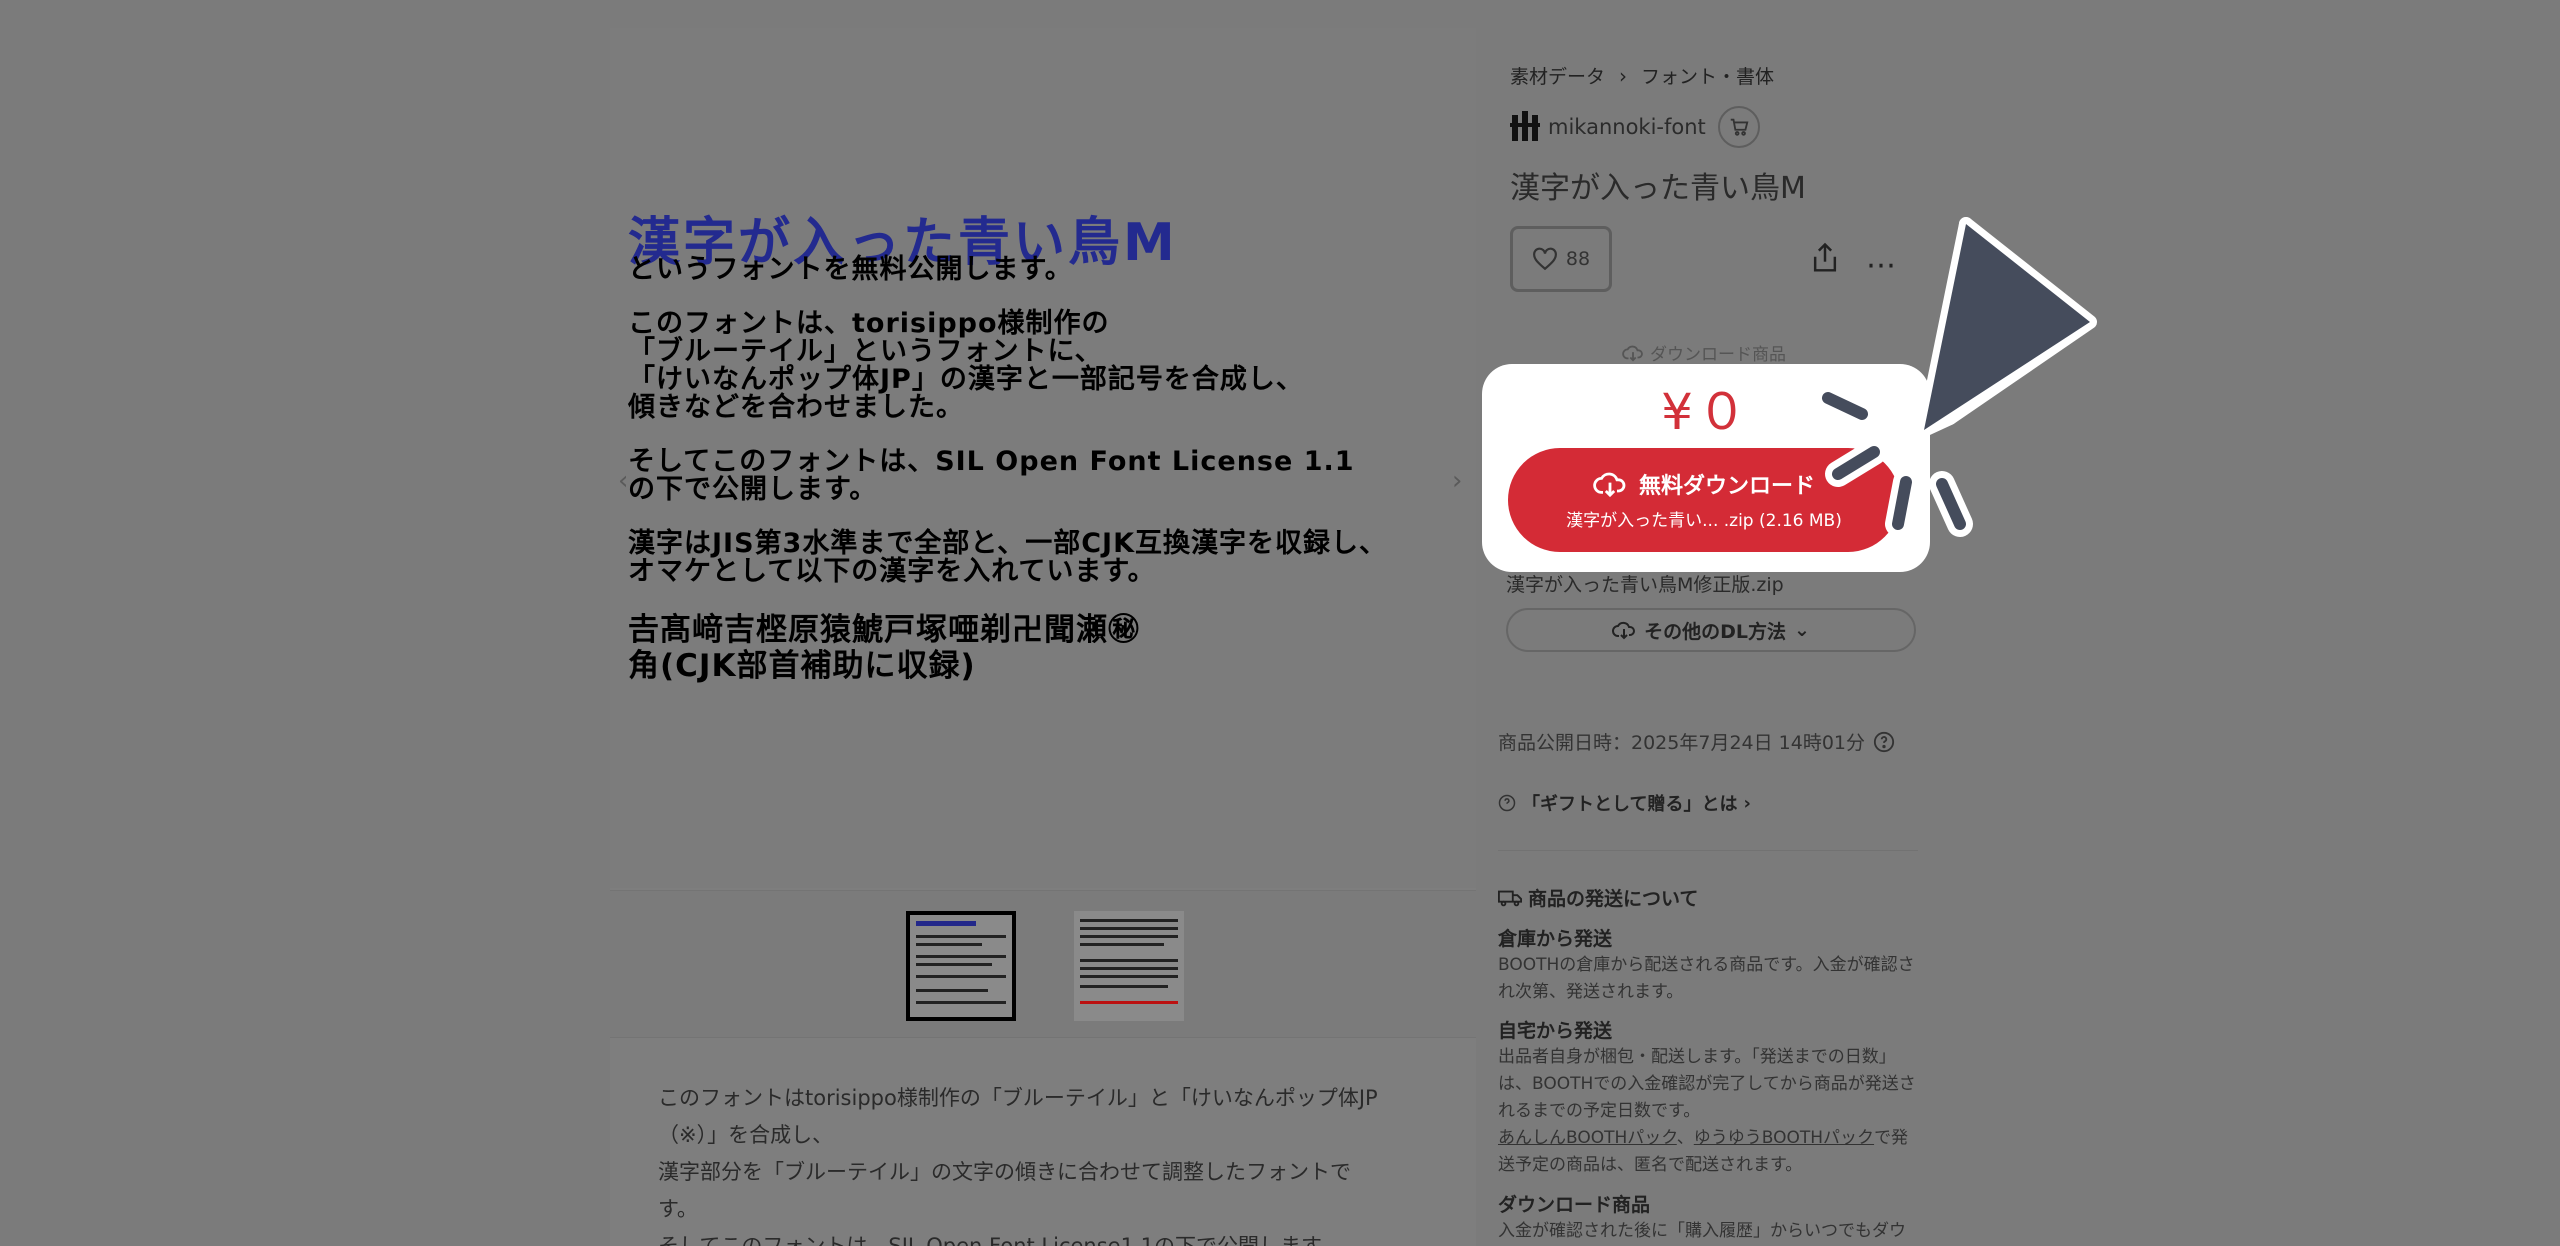  I want to click on preview-line: 漢字はJIS第3水準まで全部と、一部CJK互換漢字を収録し、, so click(1008, 543).